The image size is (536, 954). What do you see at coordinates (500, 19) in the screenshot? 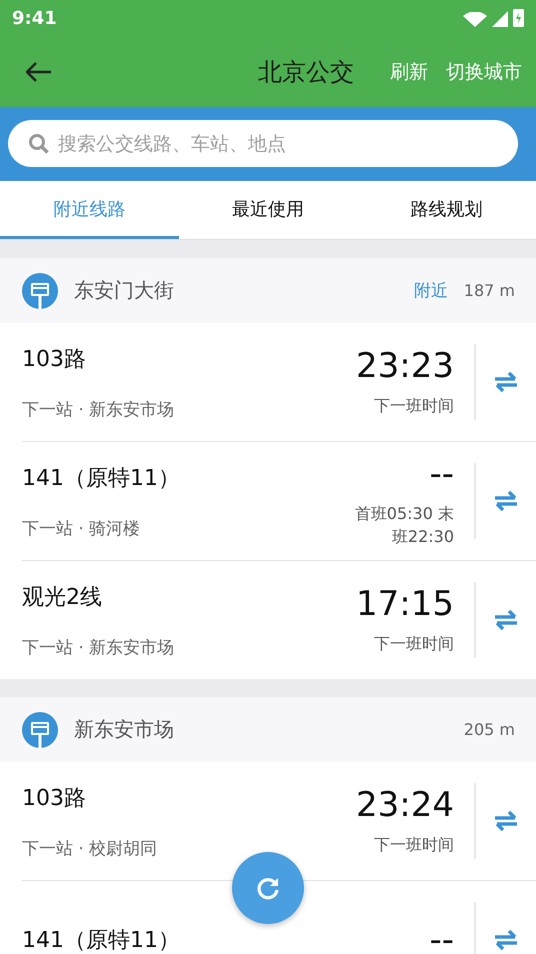
I see `signal-icon` at bounding box center [500, 19].